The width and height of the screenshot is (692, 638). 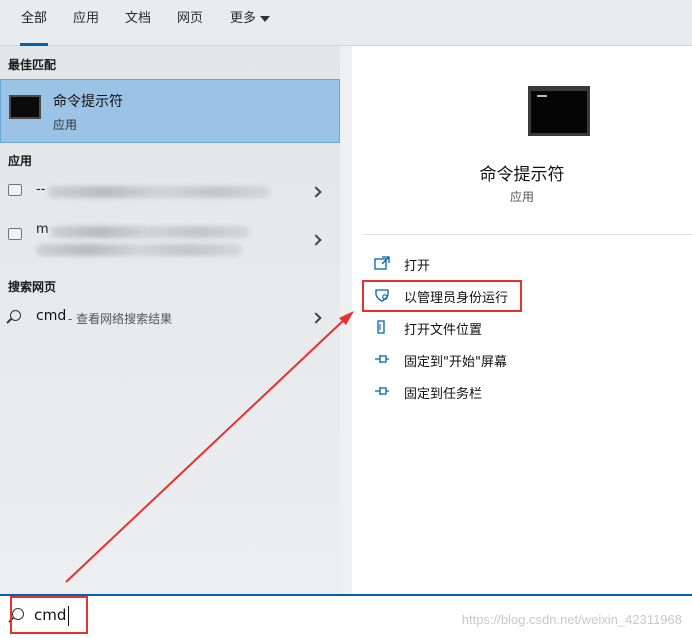 What do you see at coordinates (442, 296) in the screenshot?
I see `annotation-highlight-run-as-admin` at bounding box center [442, 296].